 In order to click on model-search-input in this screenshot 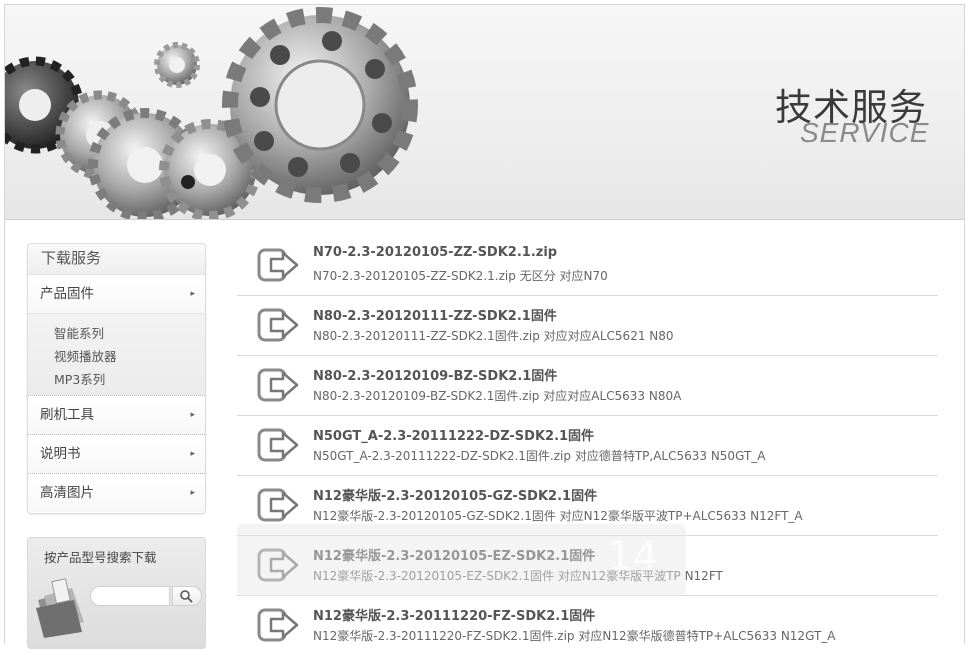, I will do `click(130, 596)`.